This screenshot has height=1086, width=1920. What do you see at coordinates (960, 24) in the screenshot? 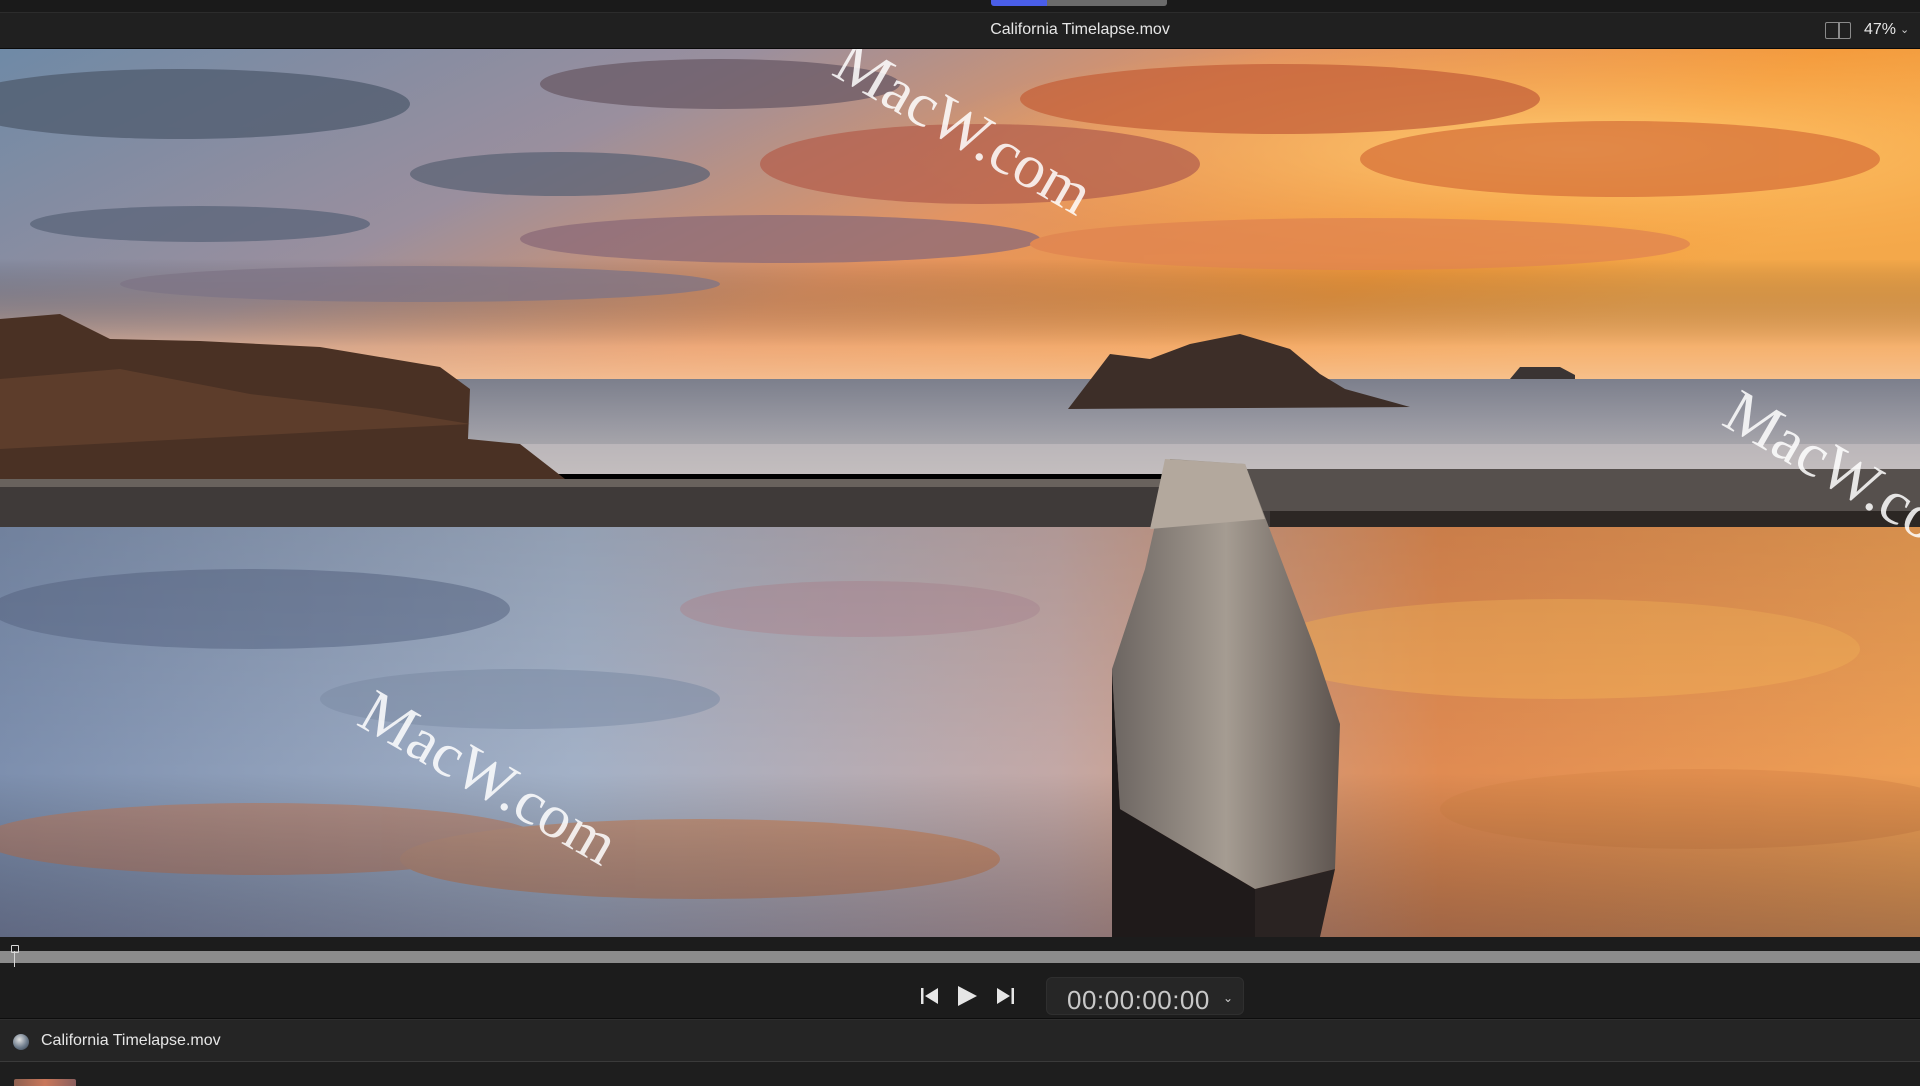
I see `viewer-toolbar: California Timelapse.mov 47% ⌄` at bounding box center [960, 24].